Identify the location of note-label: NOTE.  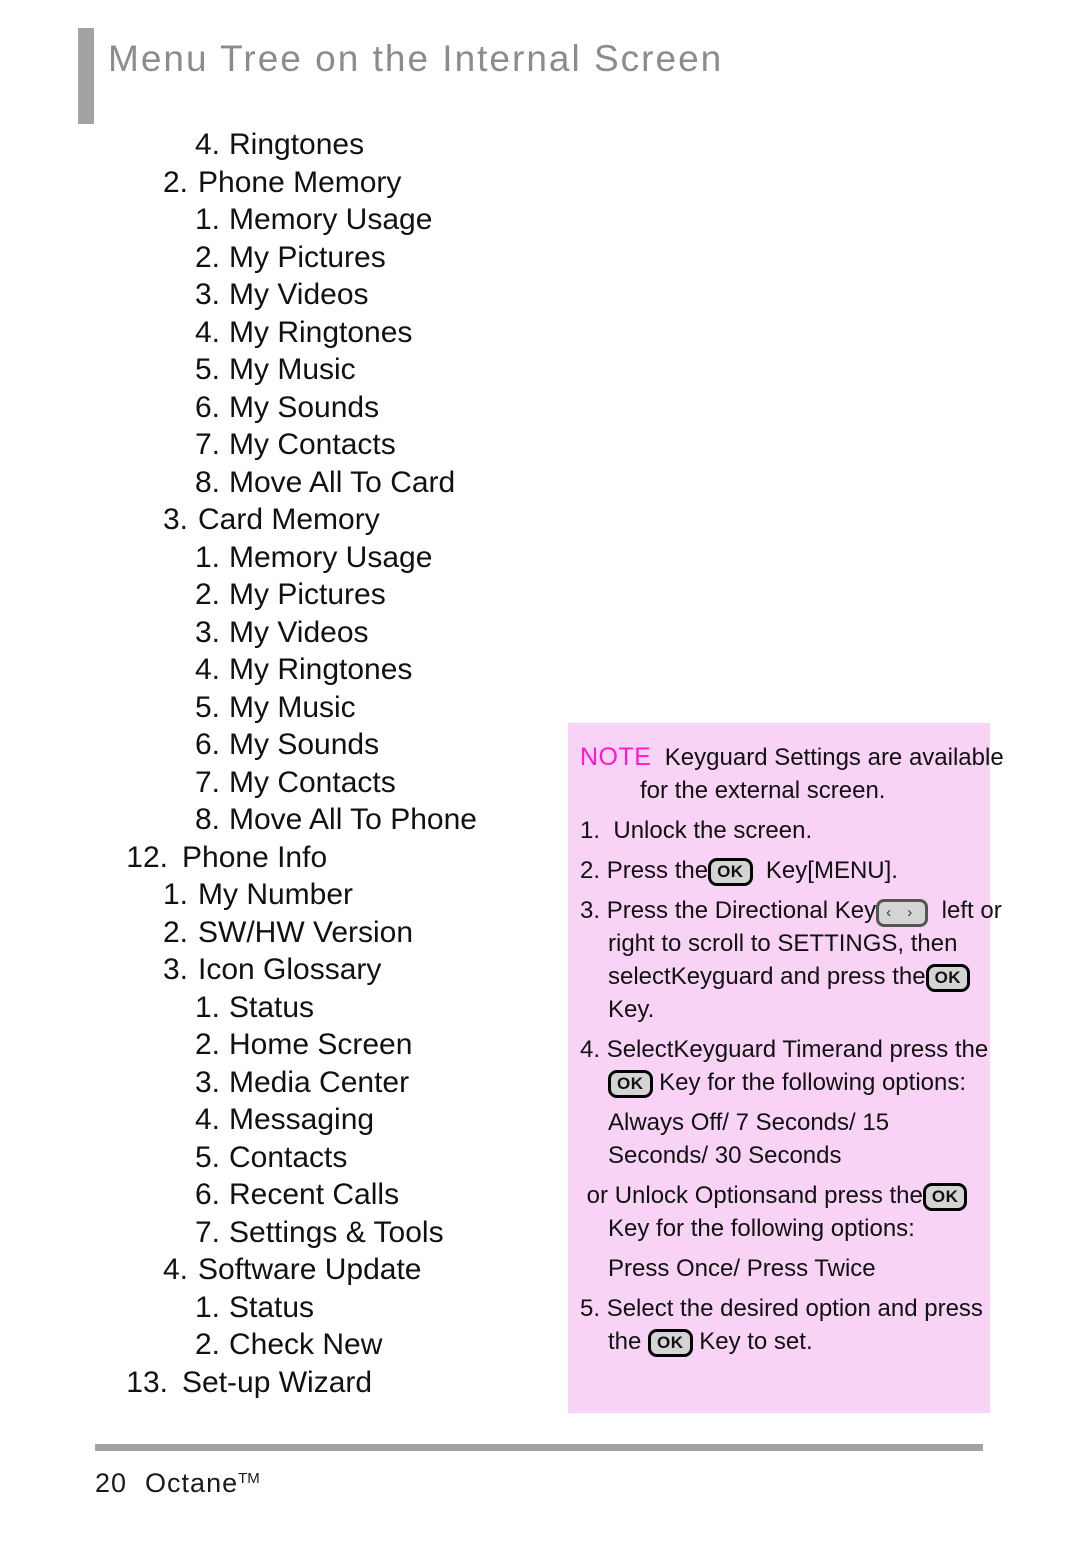
(616, 757).